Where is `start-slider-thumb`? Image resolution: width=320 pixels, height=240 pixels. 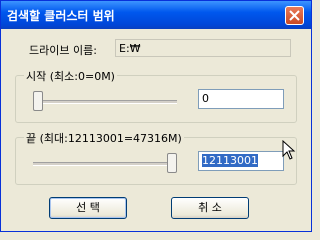 start-slider-thumb is located at coordinates (38, 101).